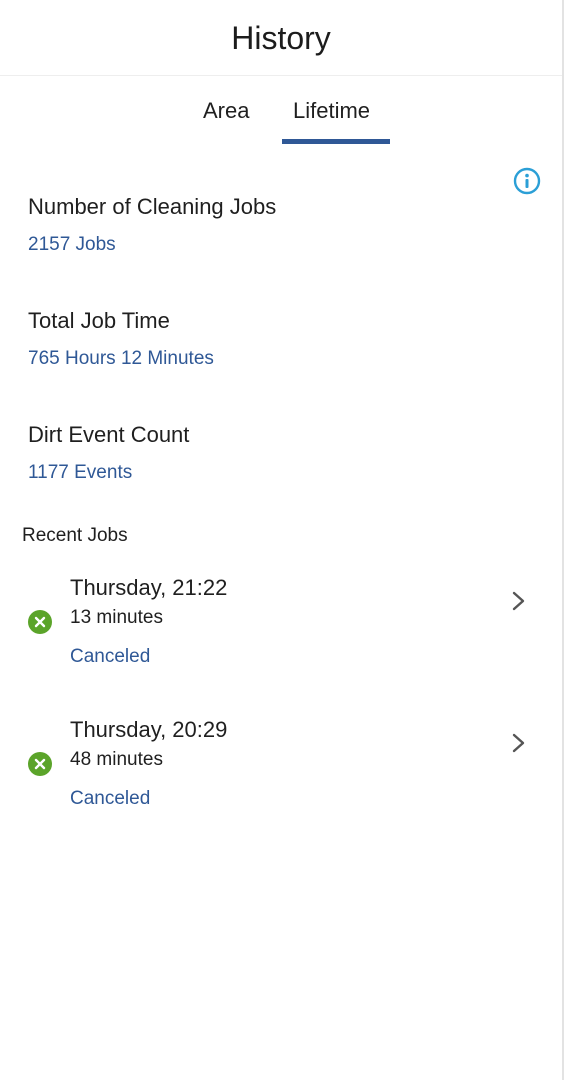 Image resolution: width=564 pixels, height=1080 pixels. I want to click on tab-area: Area, so click(226, 111).